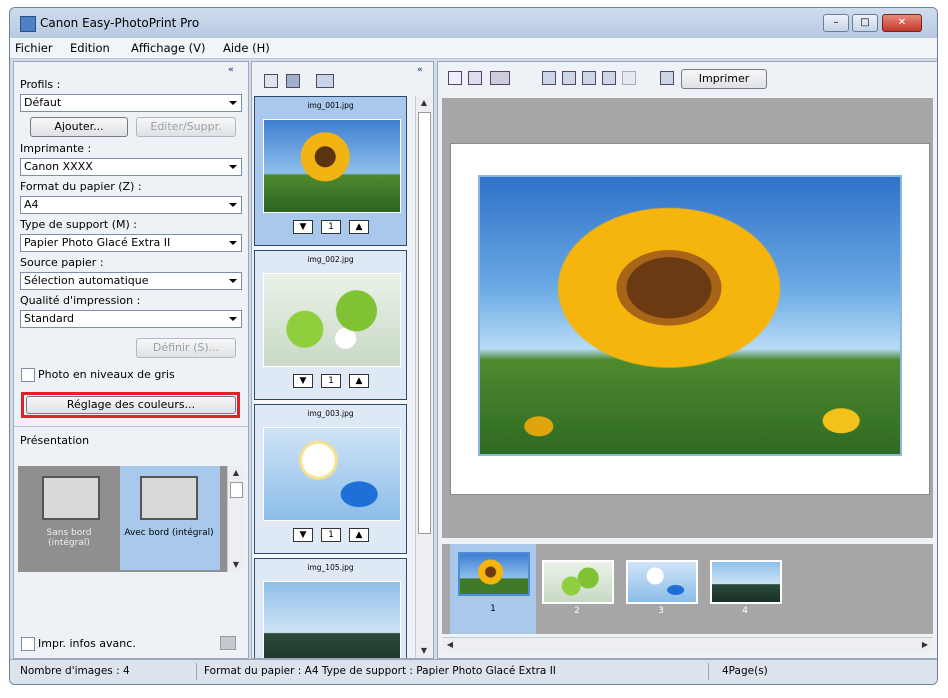  I want to click on layout-bordered-label: Avec bord (intégral), so click(169, 533).